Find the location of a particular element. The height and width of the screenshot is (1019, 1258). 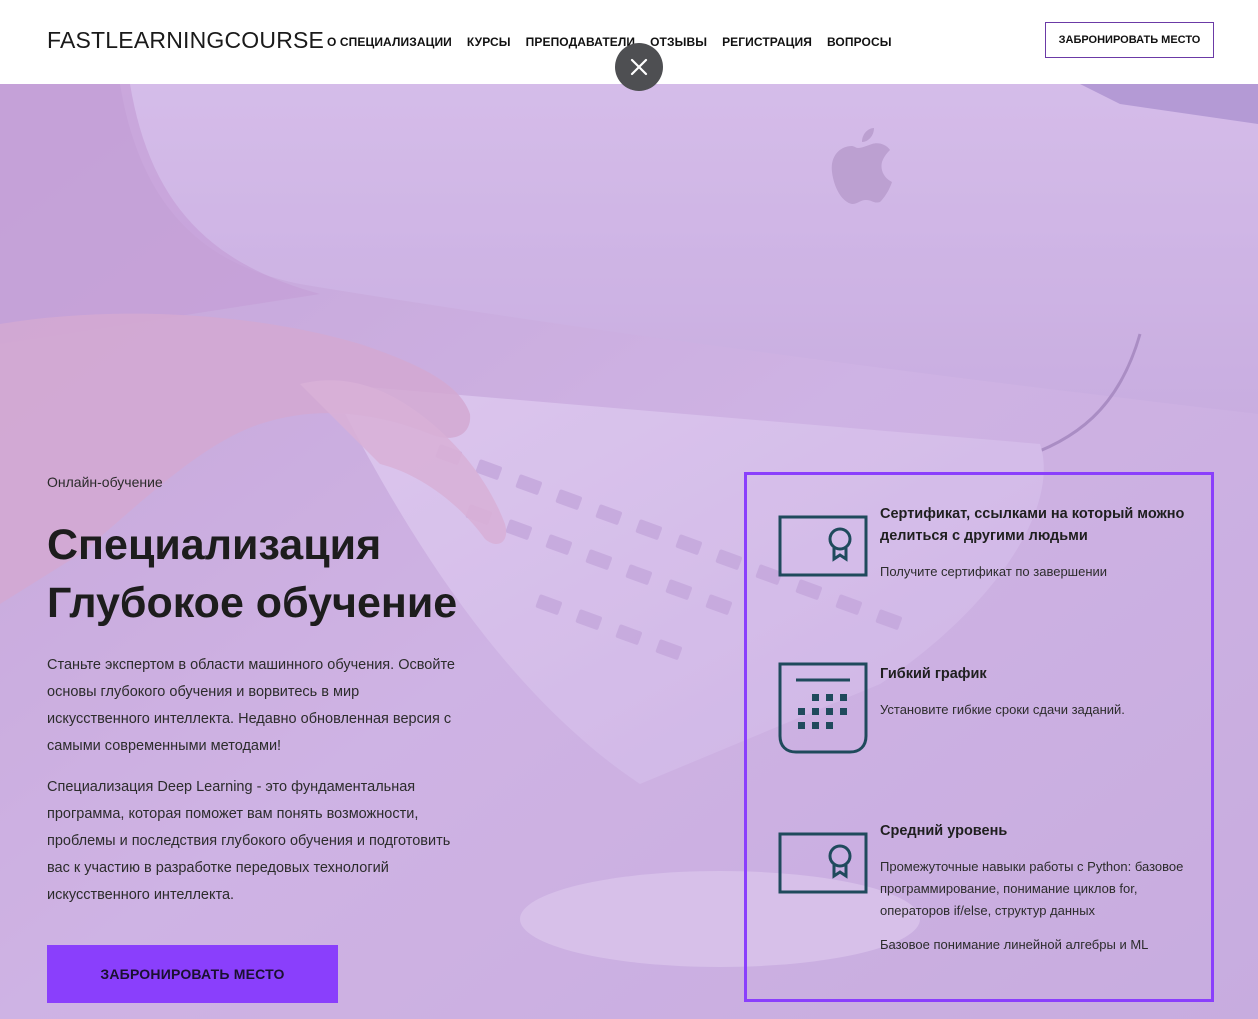

feature-title: Средний уровень is located at coordinates (944, 831).